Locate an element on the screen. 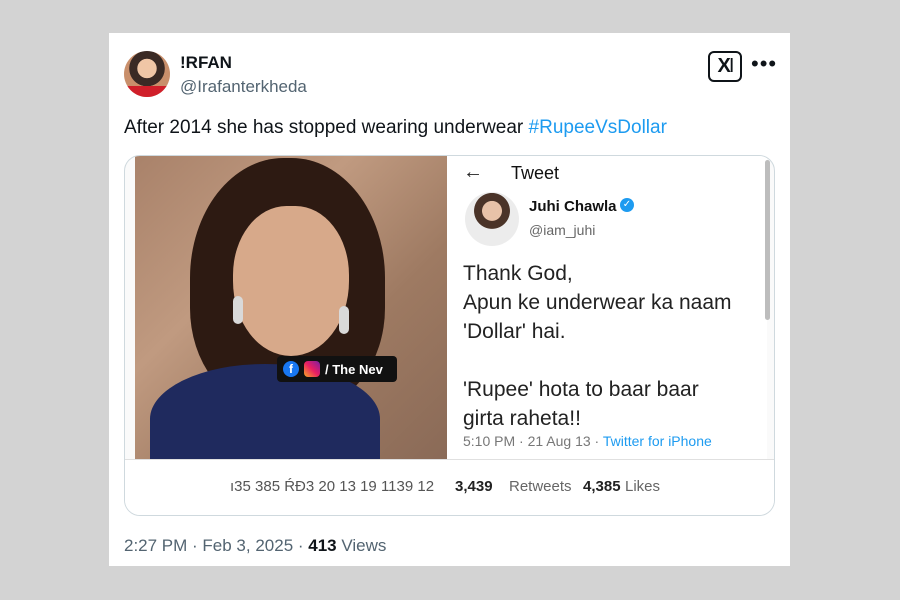 The width and height of the screenshot is (900, 600). more-options-icon: ••• is located at coordinates (764, 64).